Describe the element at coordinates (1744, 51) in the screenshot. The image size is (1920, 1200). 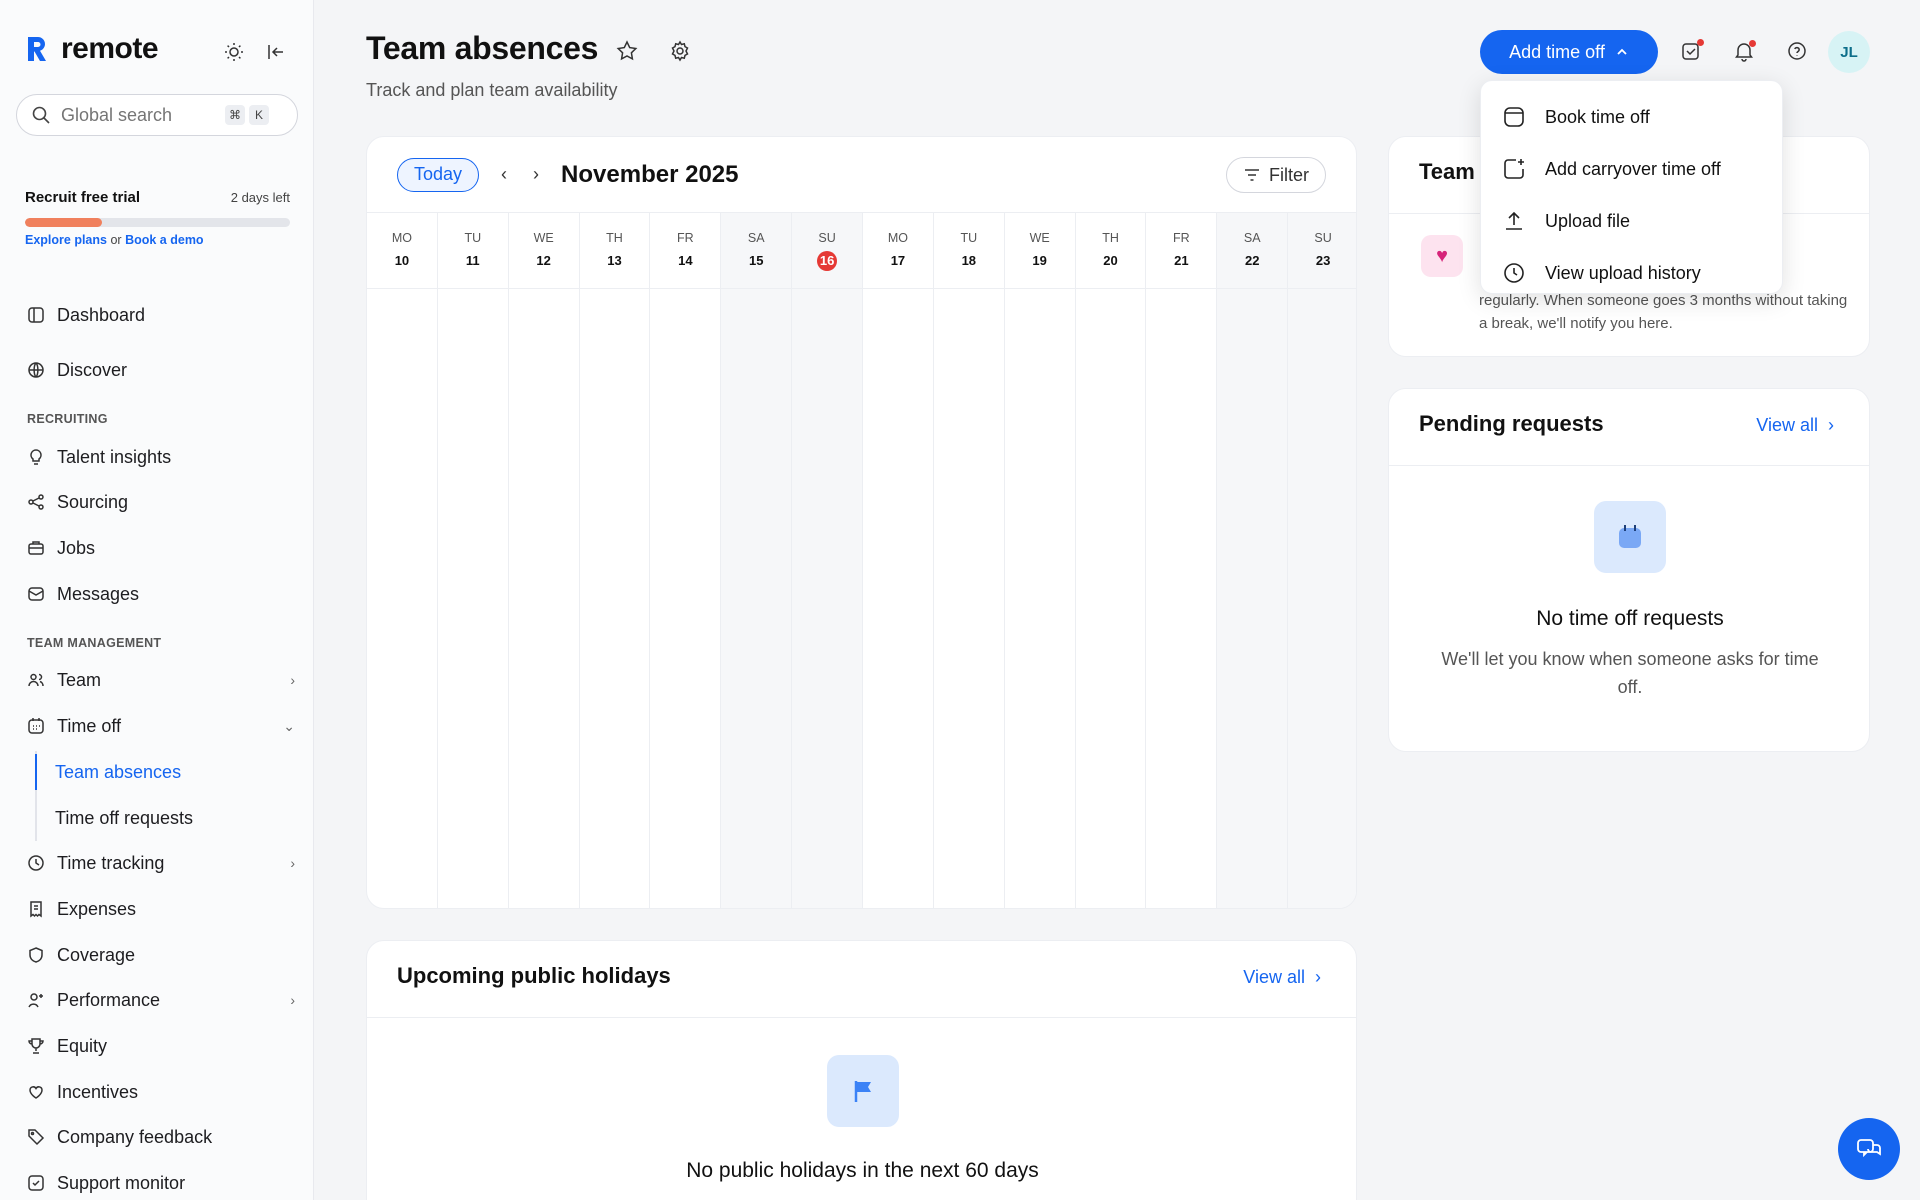
I see `bell-icon` at that location.